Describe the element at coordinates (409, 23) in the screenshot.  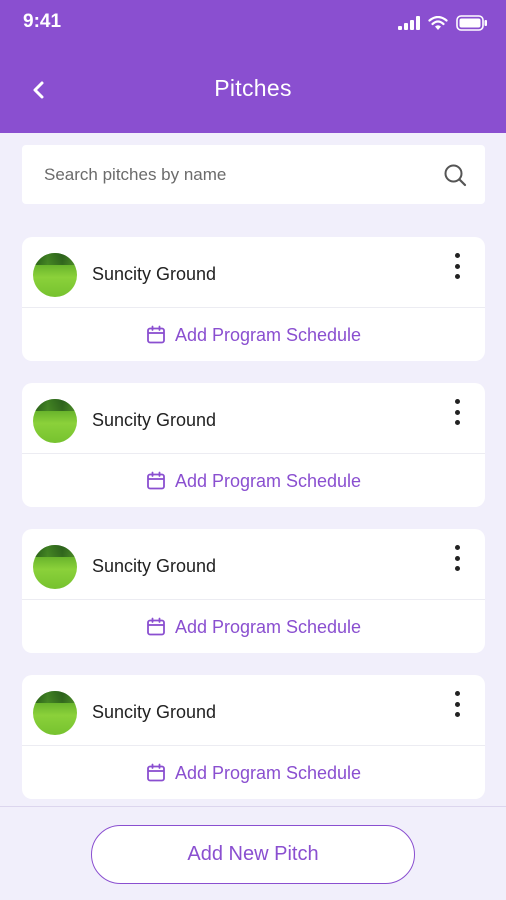
I see `signal-icon` at that location.